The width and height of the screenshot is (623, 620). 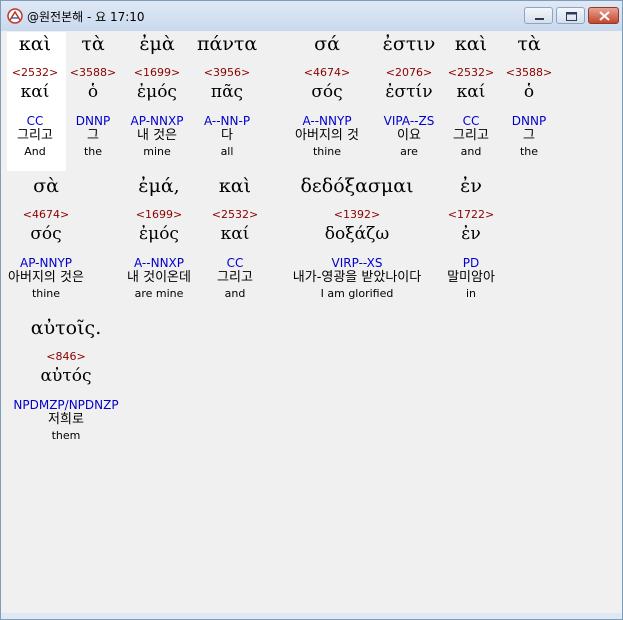 I want to click on maximize-icon, so click(x=571, y=16).